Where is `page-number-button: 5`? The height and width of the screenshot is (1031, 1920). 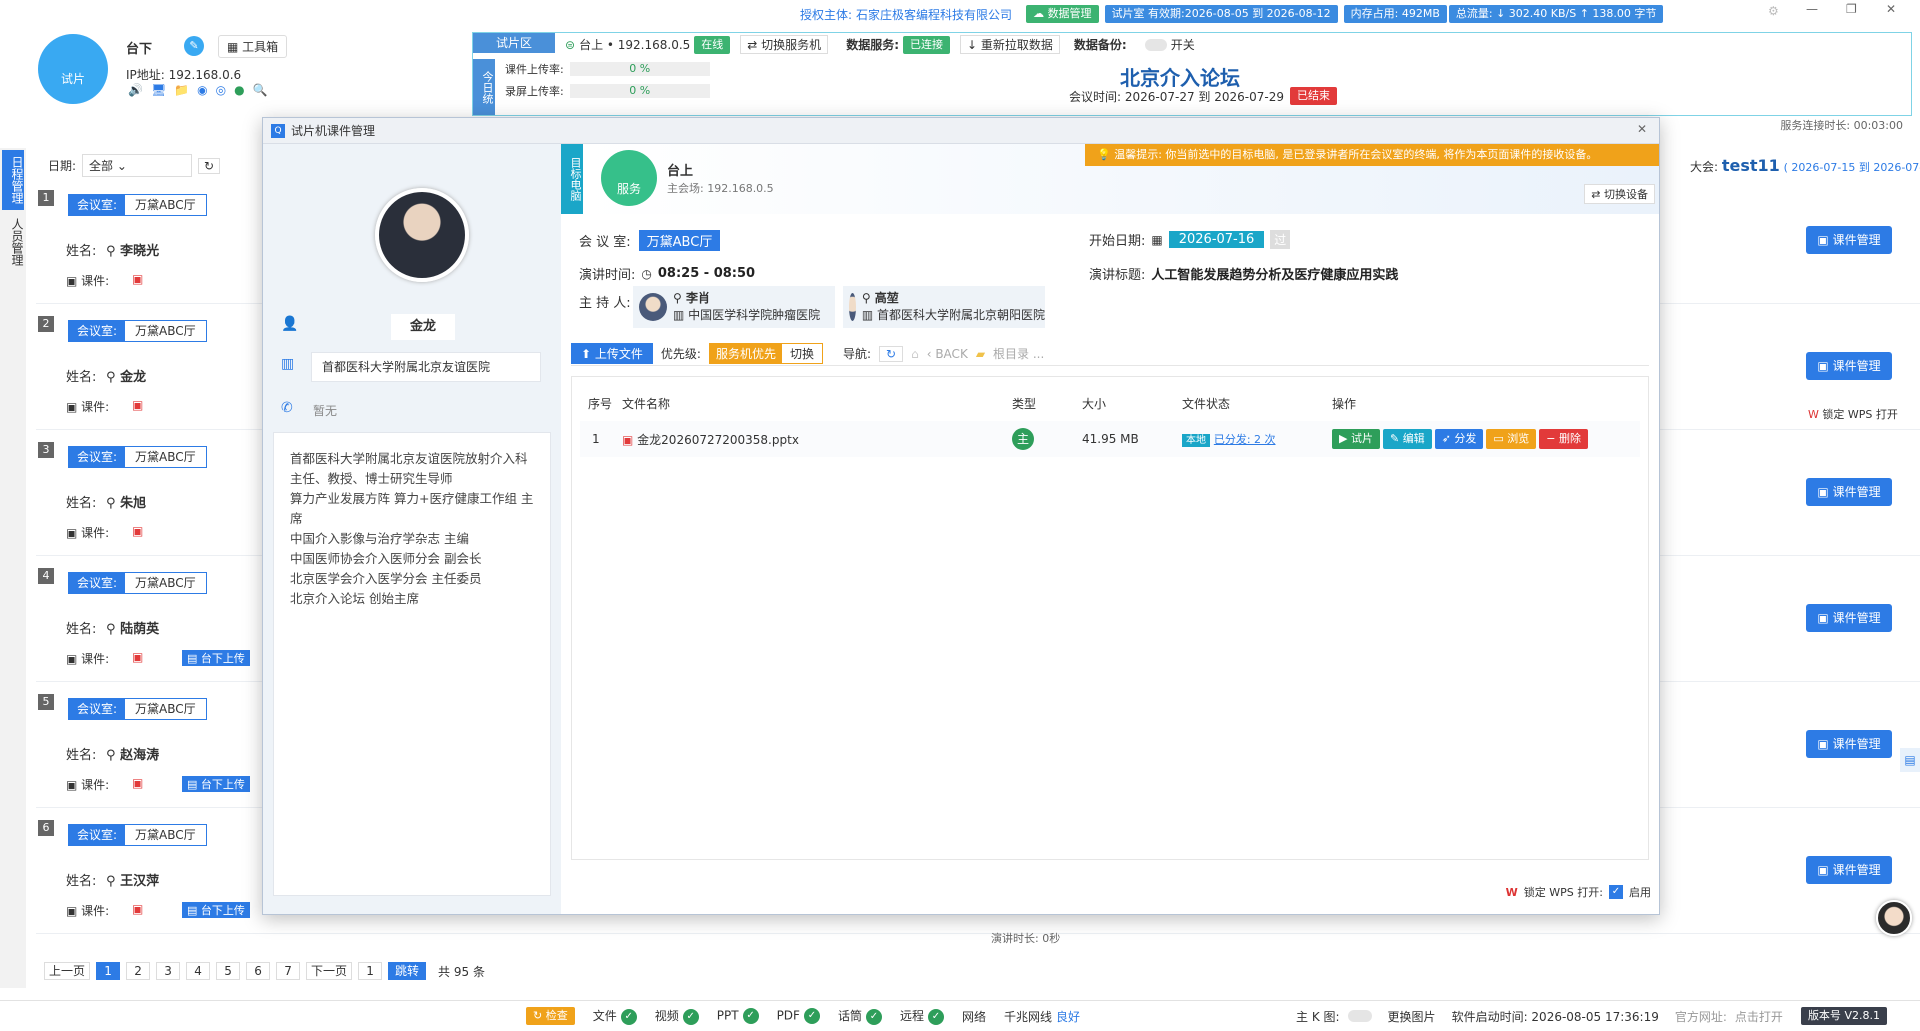 page-number-button: 5 is located at coordinates (228, 971).